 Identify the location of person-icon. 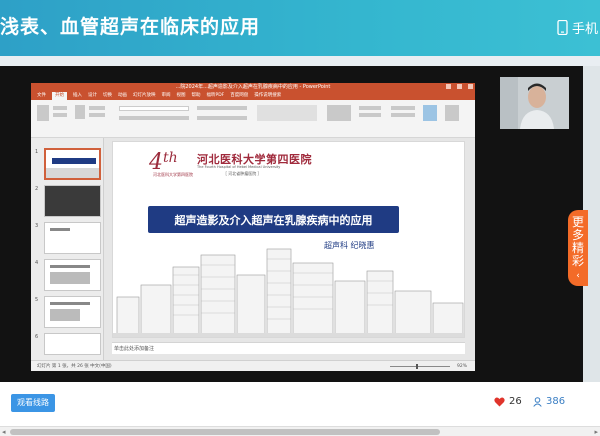
(537, 401).